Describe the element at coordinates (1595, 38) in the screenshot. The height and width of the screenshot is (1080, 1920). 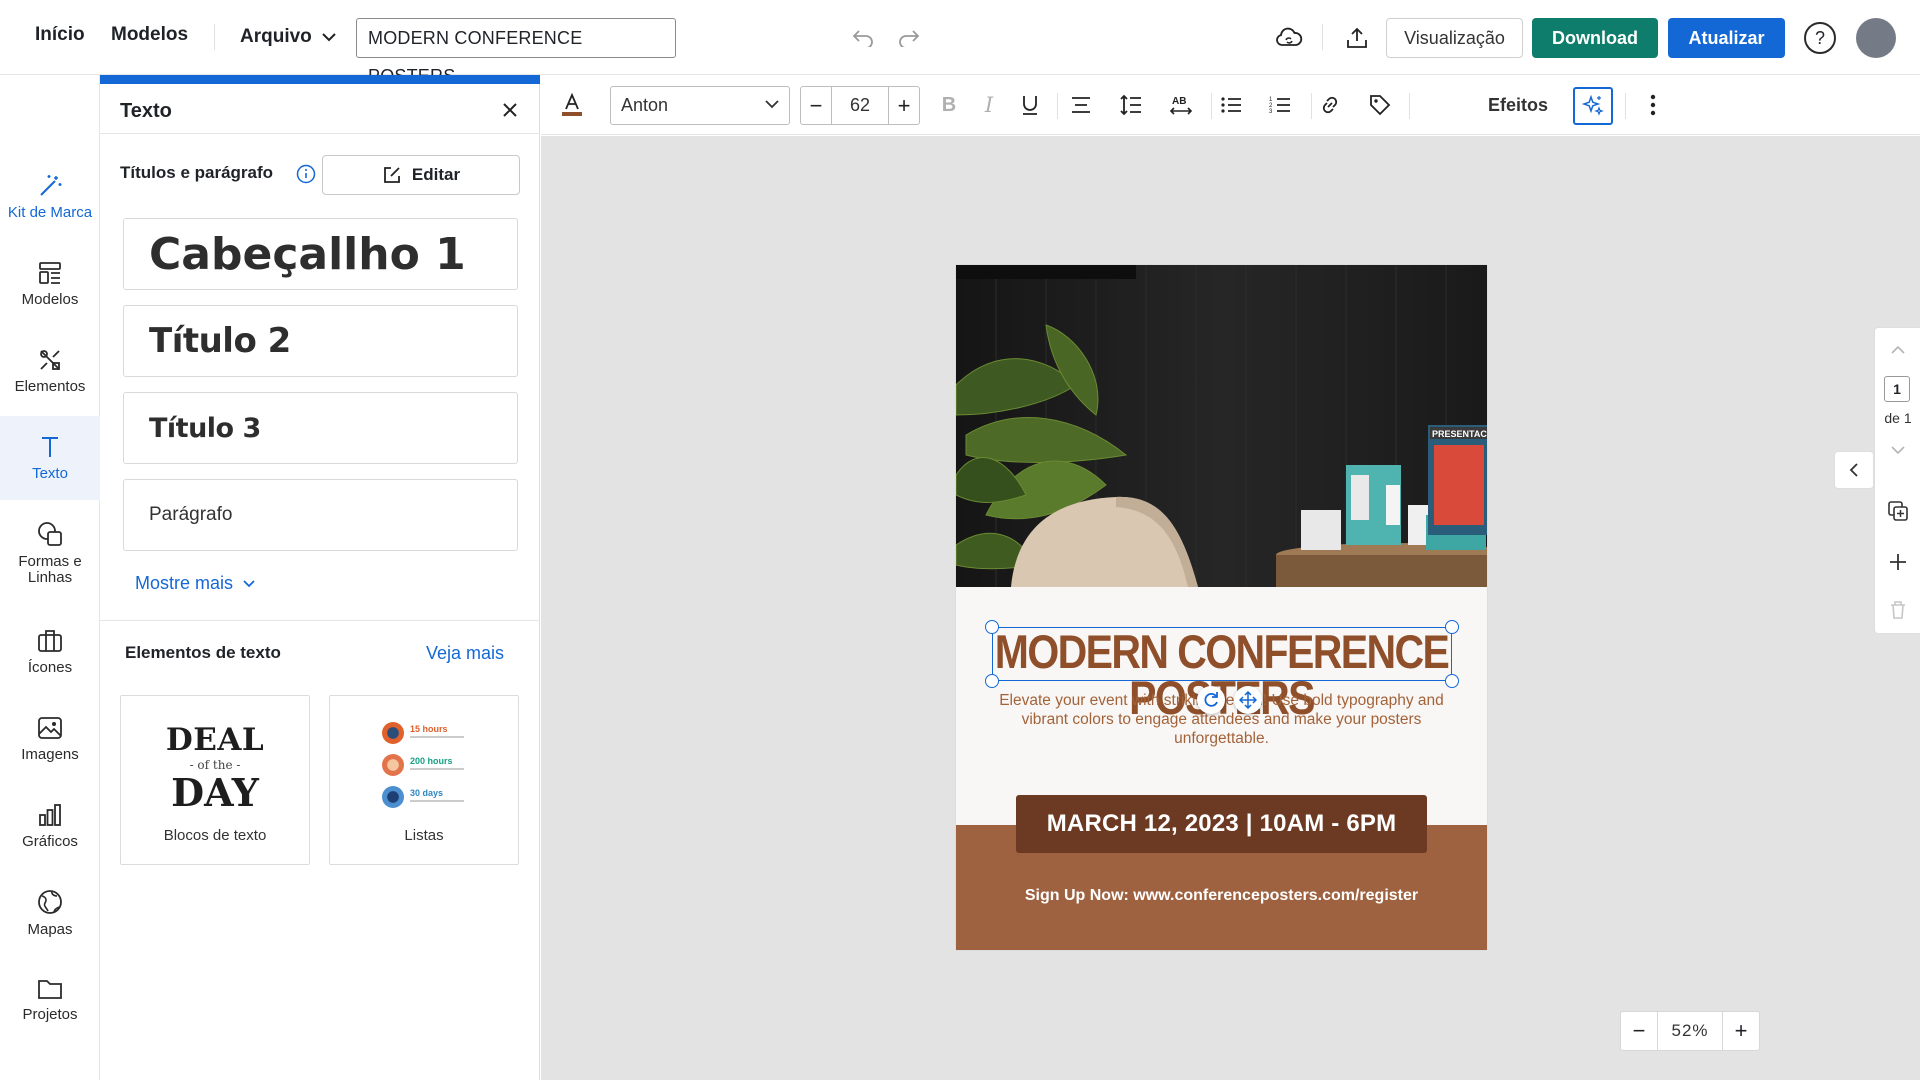
I see `download-button: Download` at that location.